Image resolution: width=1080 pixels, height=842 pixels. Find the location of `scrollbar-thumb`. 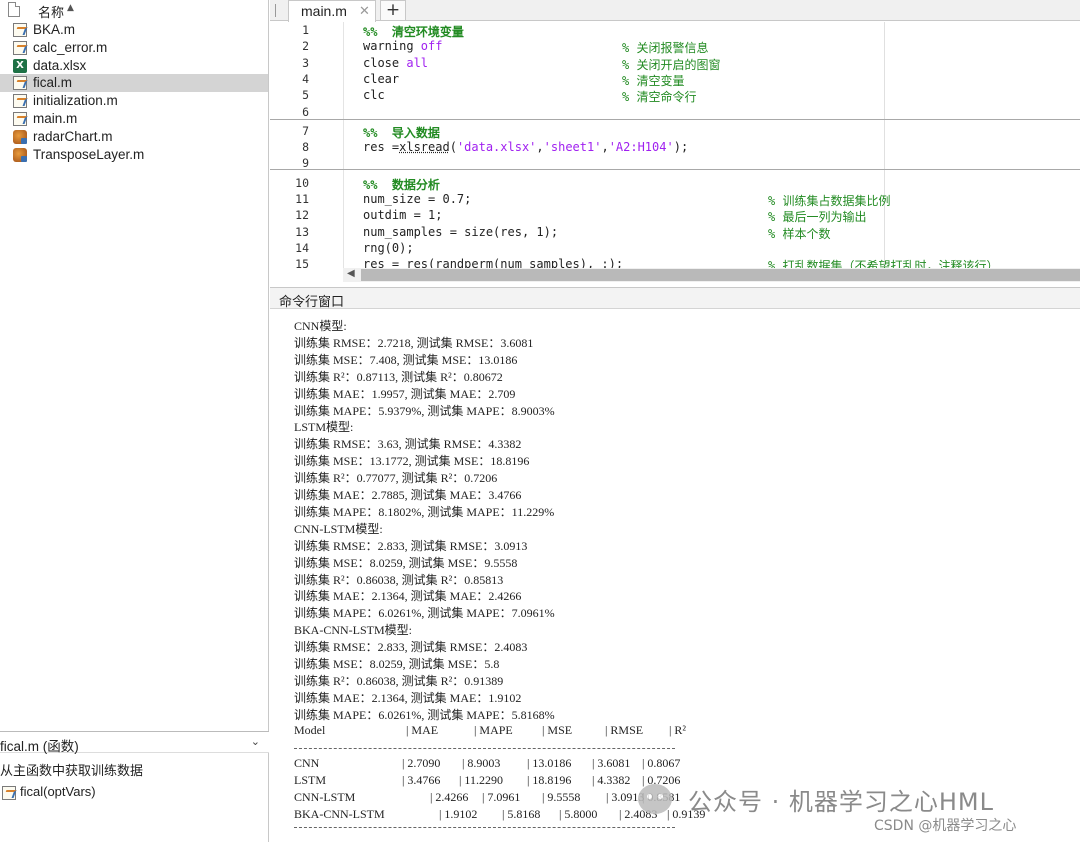

scrollbar-thumb is located at coordinates (720, 275).